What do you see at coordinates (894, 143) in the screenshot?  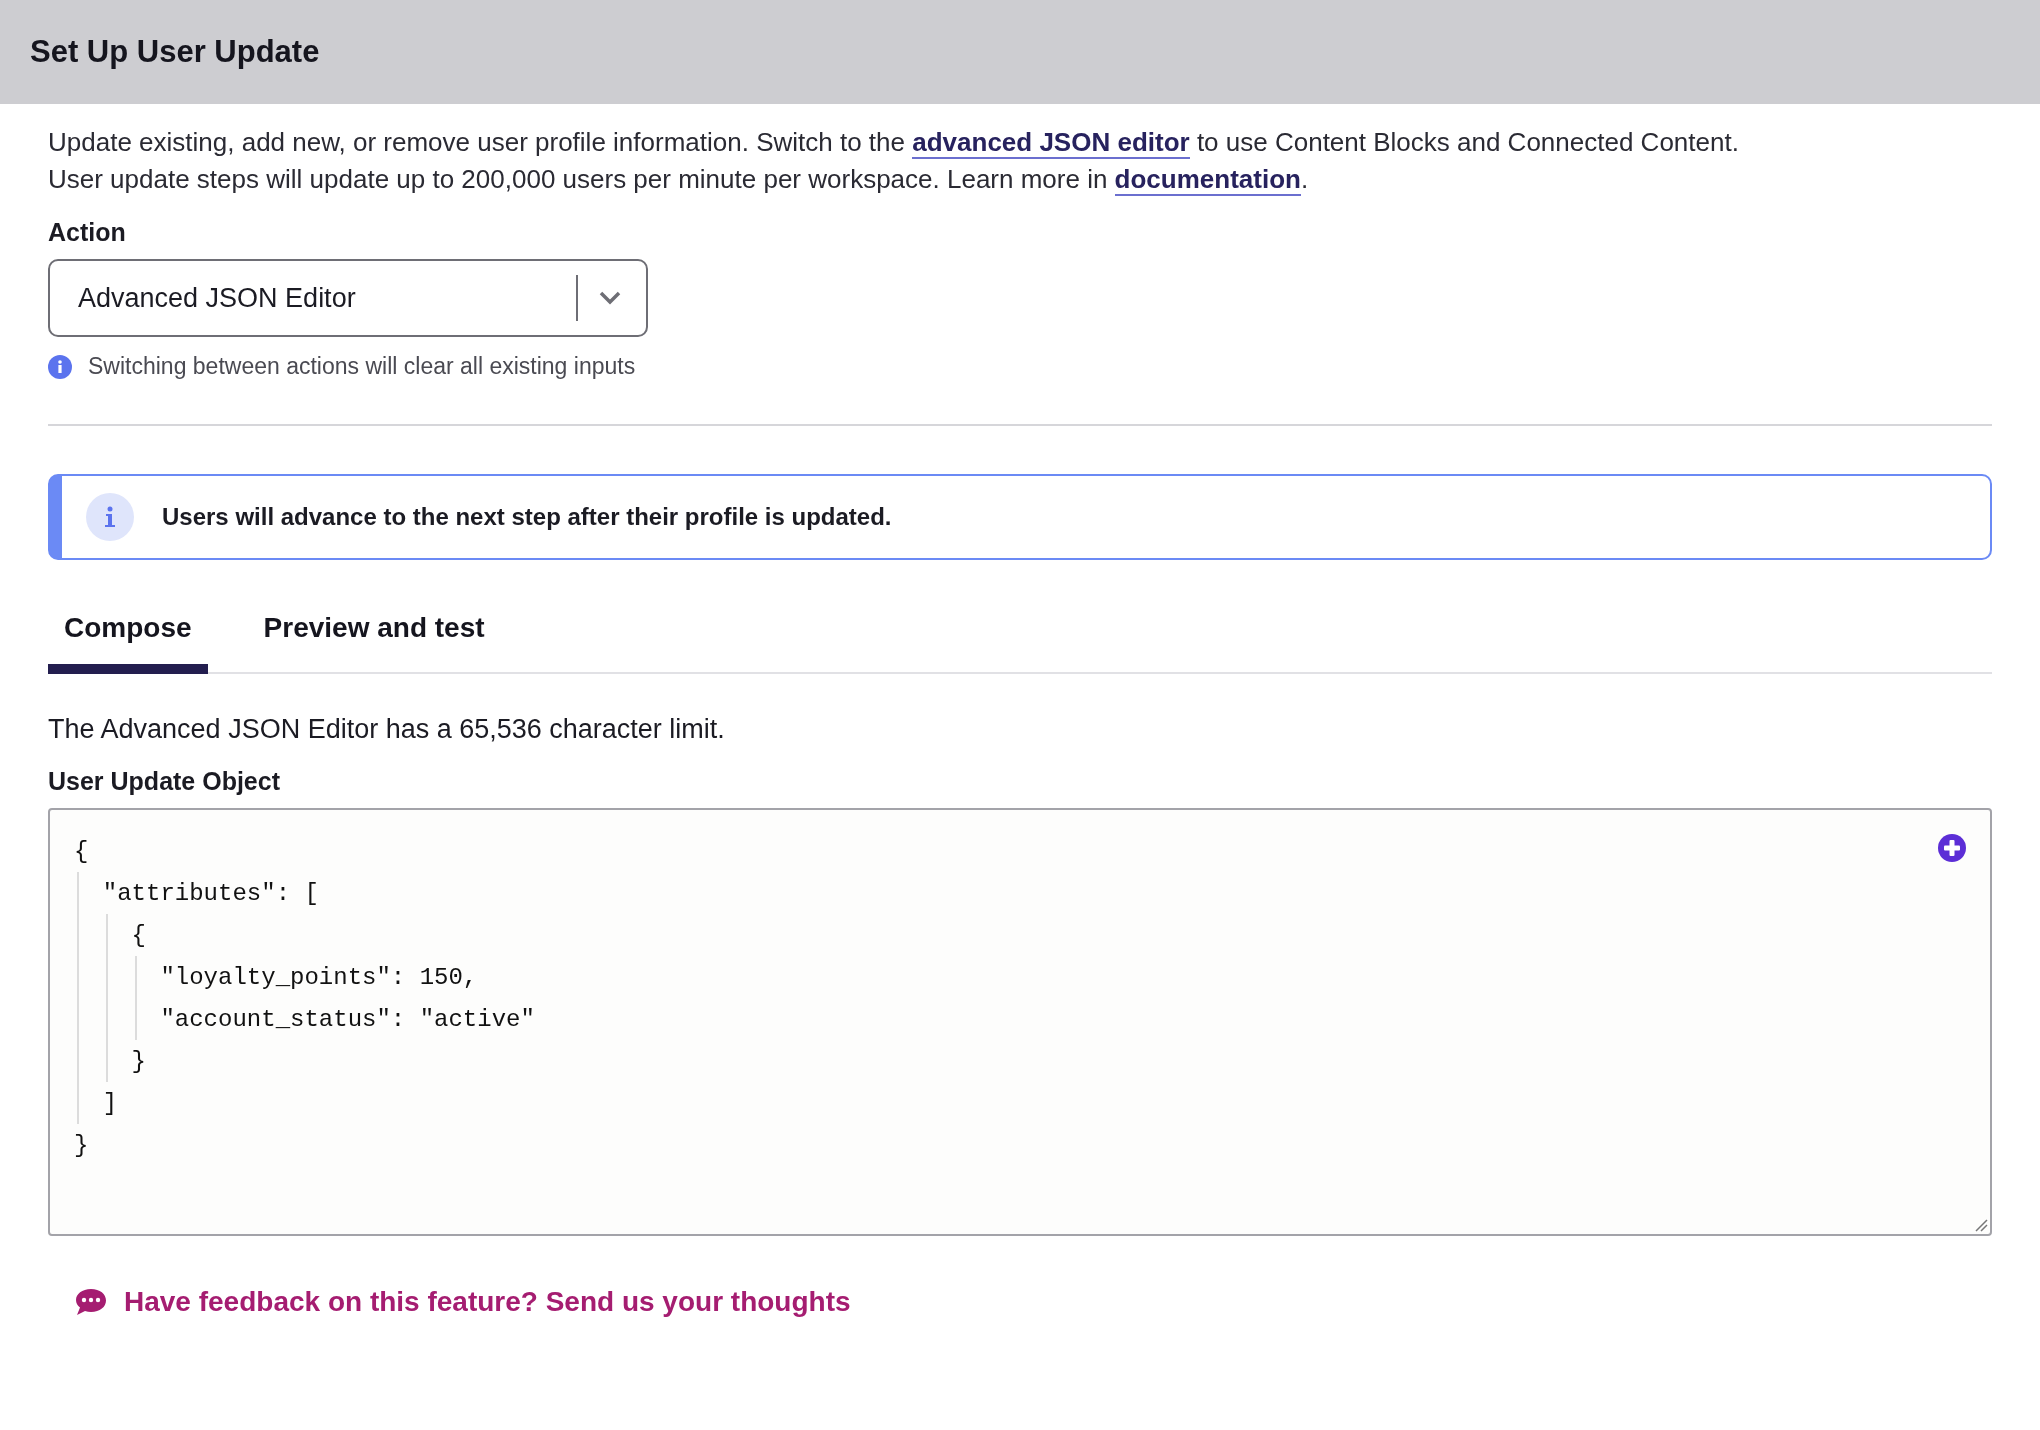 I see `description-text: Update existing, add new, or remove user profile information. Switch to the advanced JSON editor to use Content Blocks and Connected Content.` at bounding box center [894, 143].